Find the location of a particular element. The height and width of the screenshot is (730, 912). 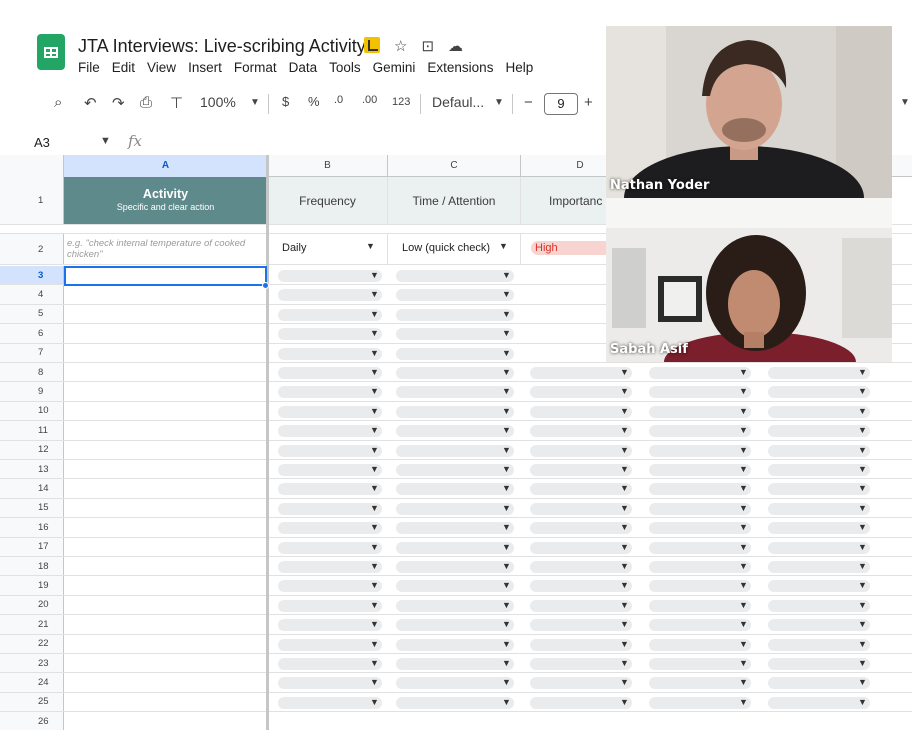

column-header-c: C is located at coordinates (454, 166).